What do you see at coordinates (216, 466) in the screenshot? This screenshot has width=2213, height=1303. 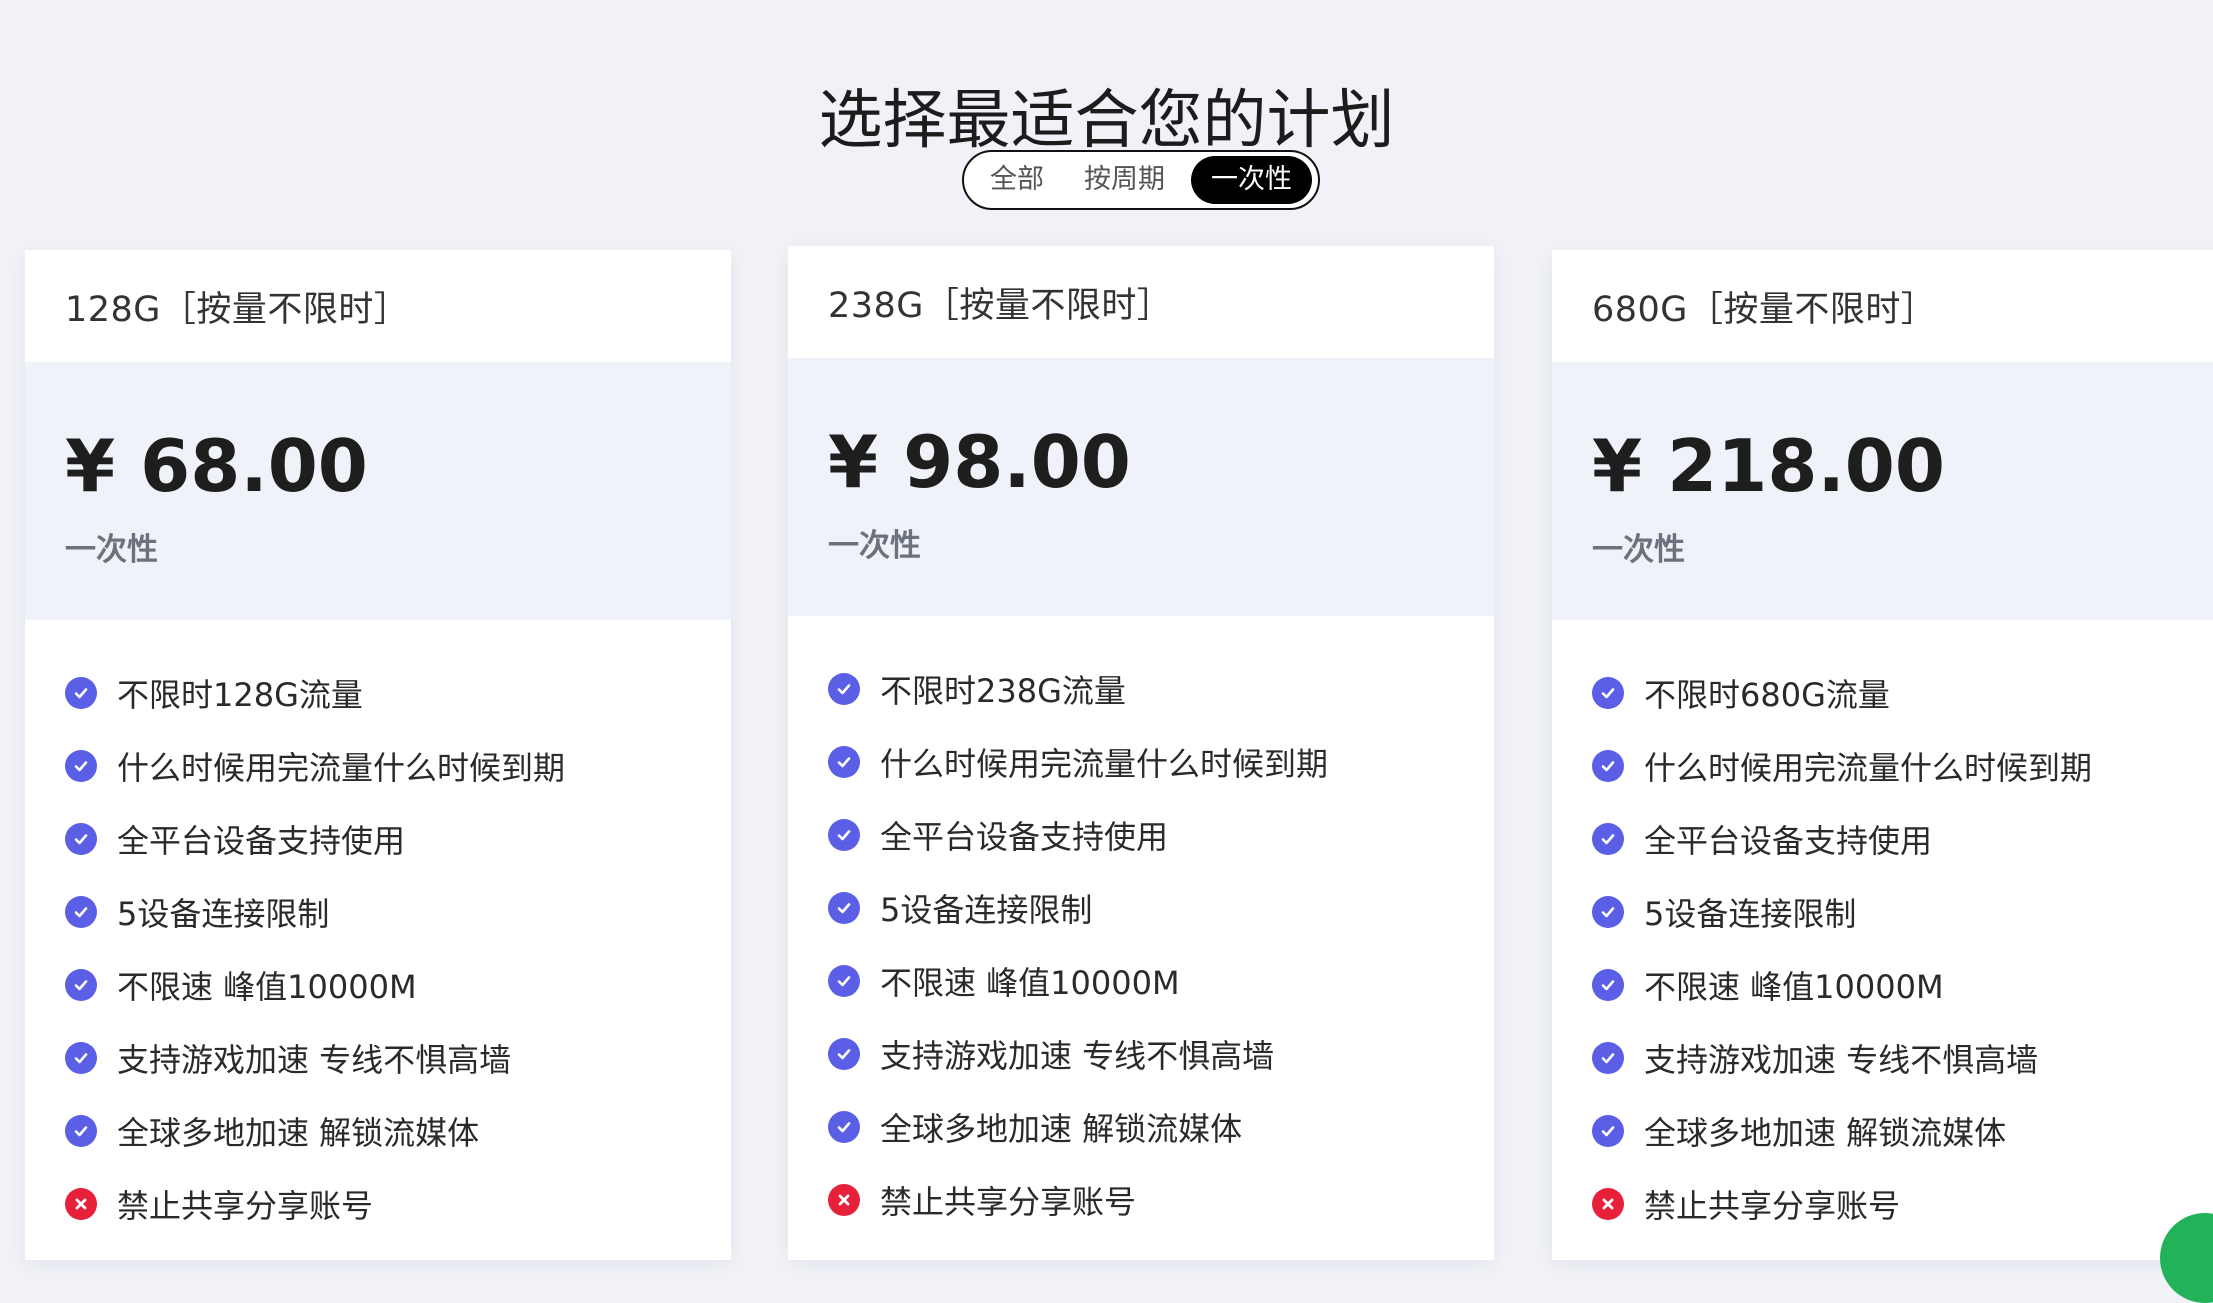 I see `plan-price: ¥ 68.00` at bounding box center [216, 466].